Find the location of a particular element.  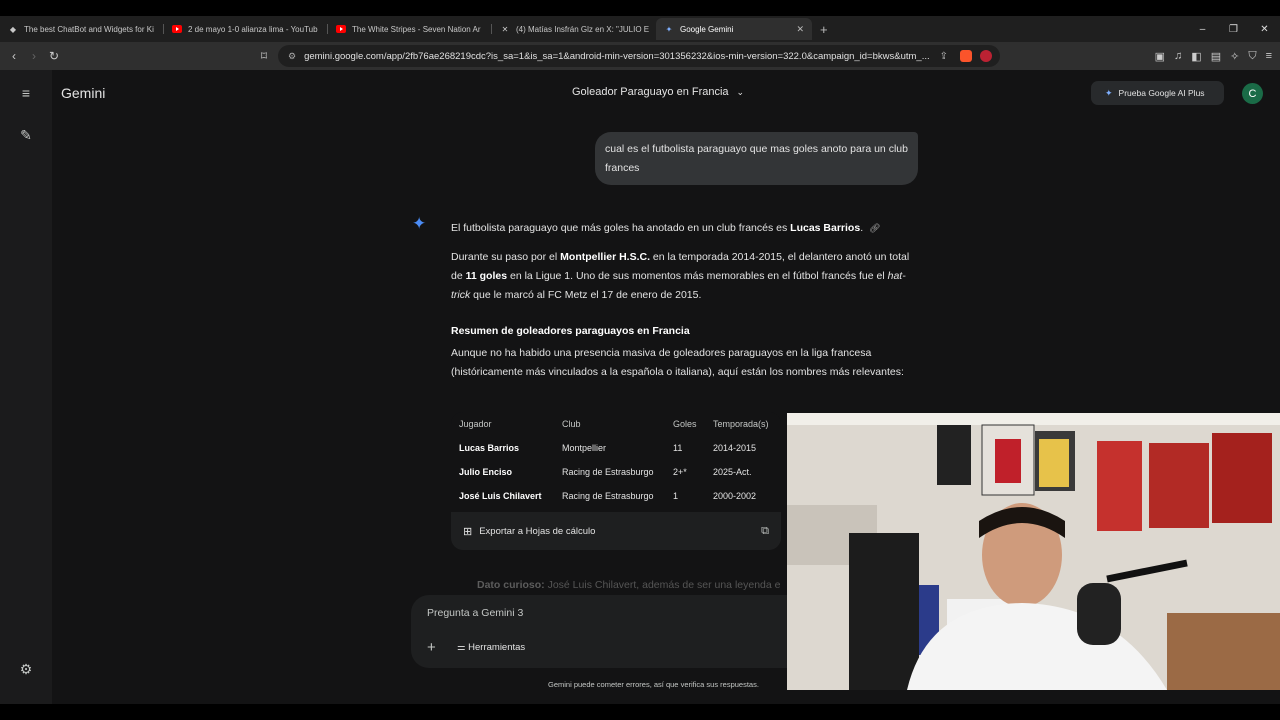

table-cell: 2025-Act. is located at coordinates (732, 472).